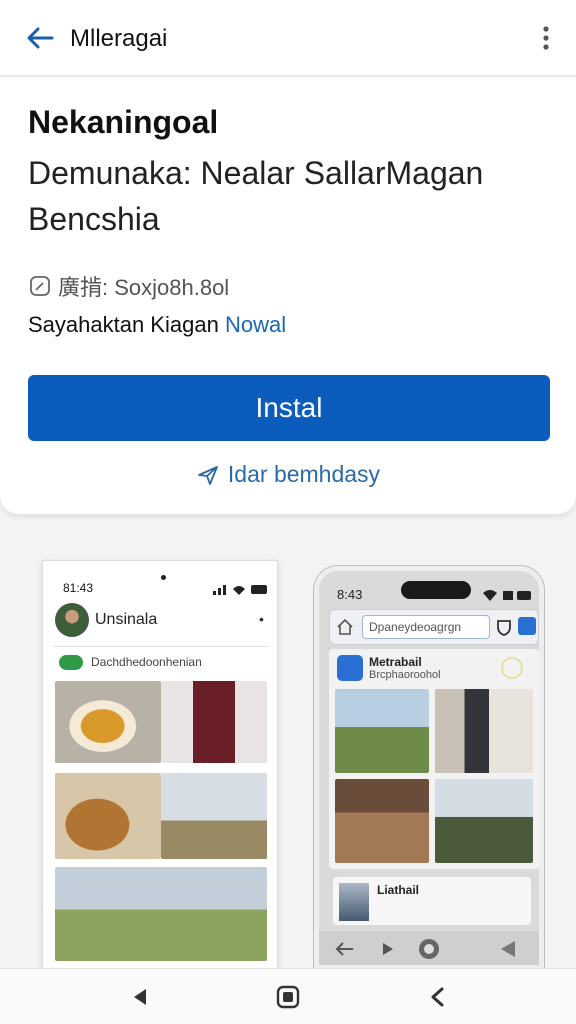  I want to click on post-subtitle: Brcphaoroohol, so click(405, 675).